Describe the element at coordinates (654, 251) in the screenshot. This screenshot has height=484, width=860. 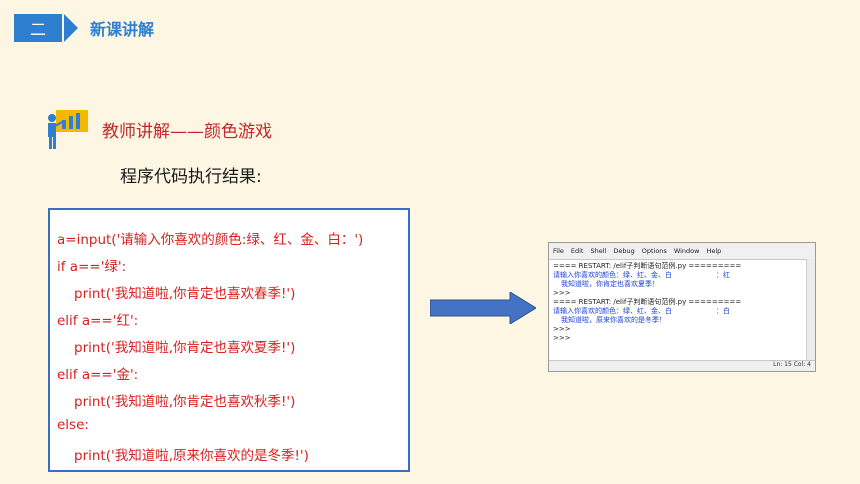
I see `menu-options: Options` at that location.